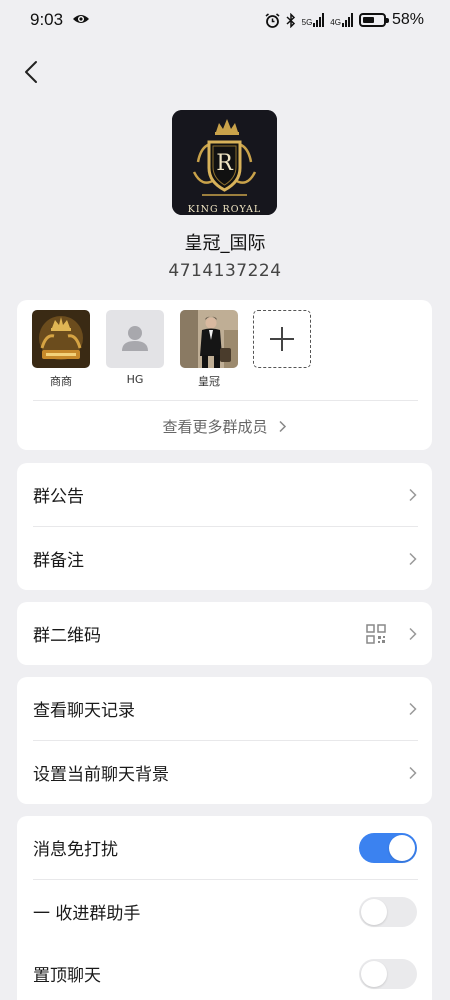  I want to click on member-name: HG, so click(135, 379).